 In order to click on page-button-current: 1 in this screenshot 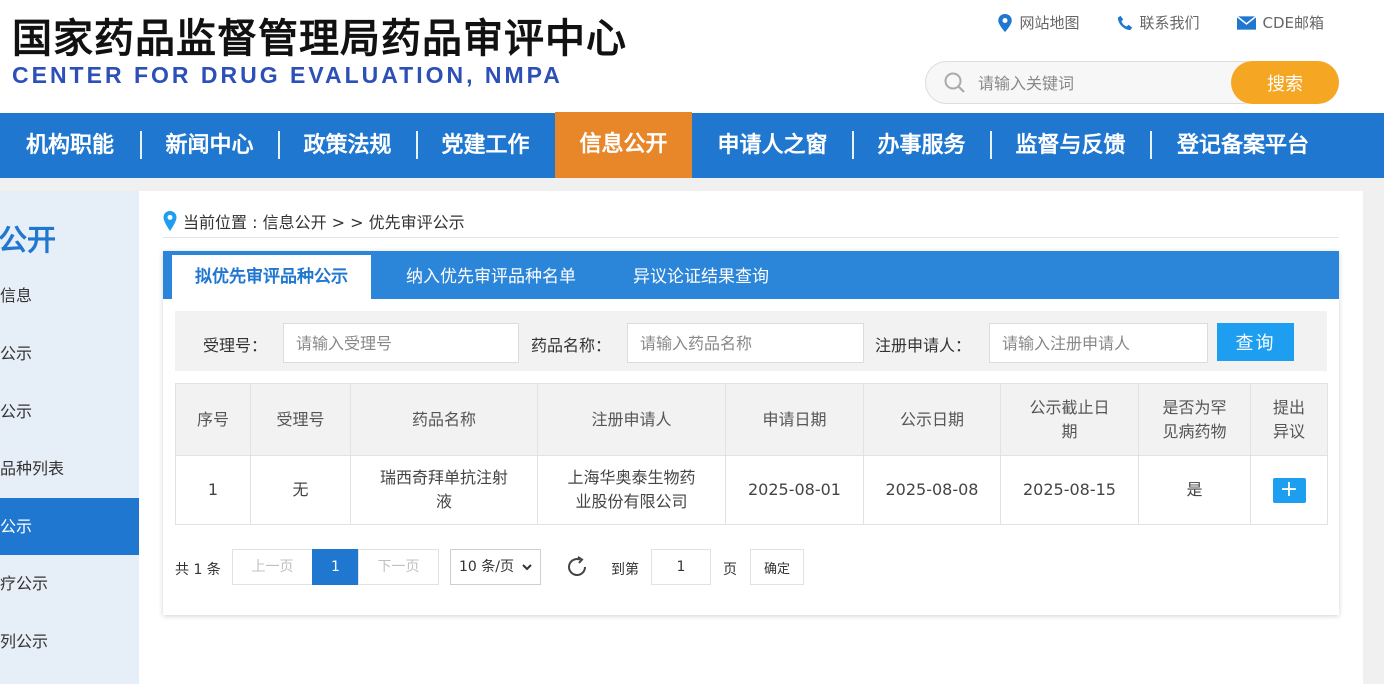, I will do `click(335, 567)`.